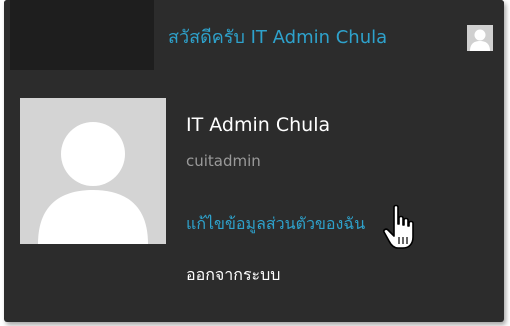 This screenshot has width=510, height=326. I want to click on my-account-greeting: สวัสดีครับ IT Admin Chula, so click(277, 38).